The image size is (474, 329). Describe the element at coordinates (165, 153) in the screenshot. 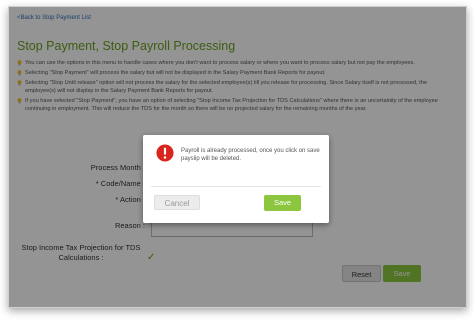

I see `error-icon` at that location.